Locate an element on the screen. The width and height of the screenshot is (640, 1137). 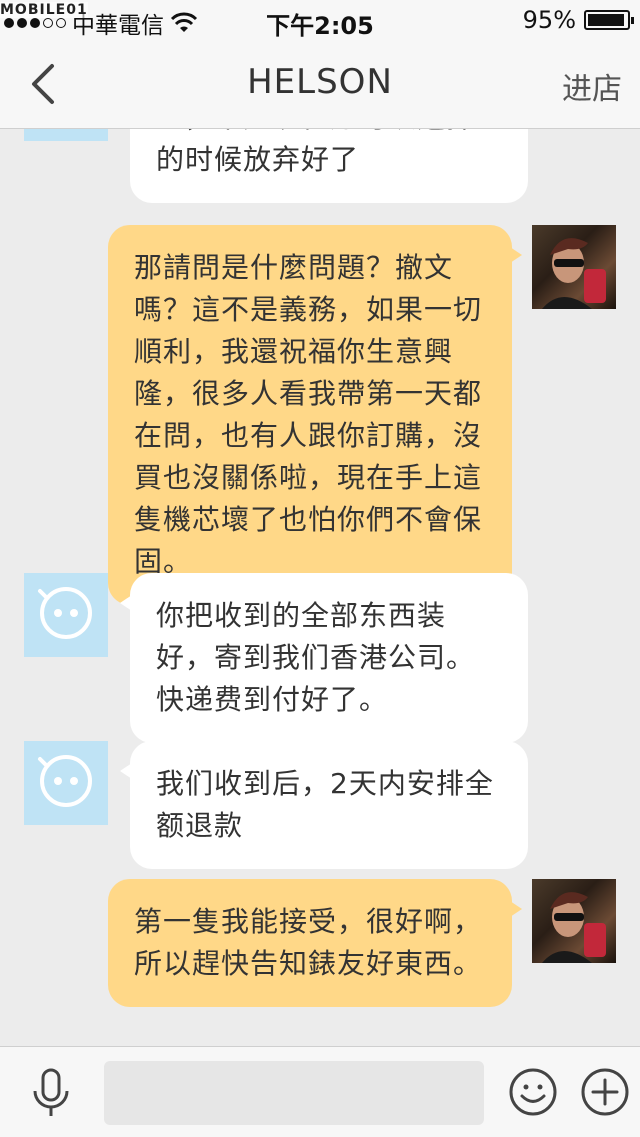
emoji-icon is located at coordinates (533, 1092).